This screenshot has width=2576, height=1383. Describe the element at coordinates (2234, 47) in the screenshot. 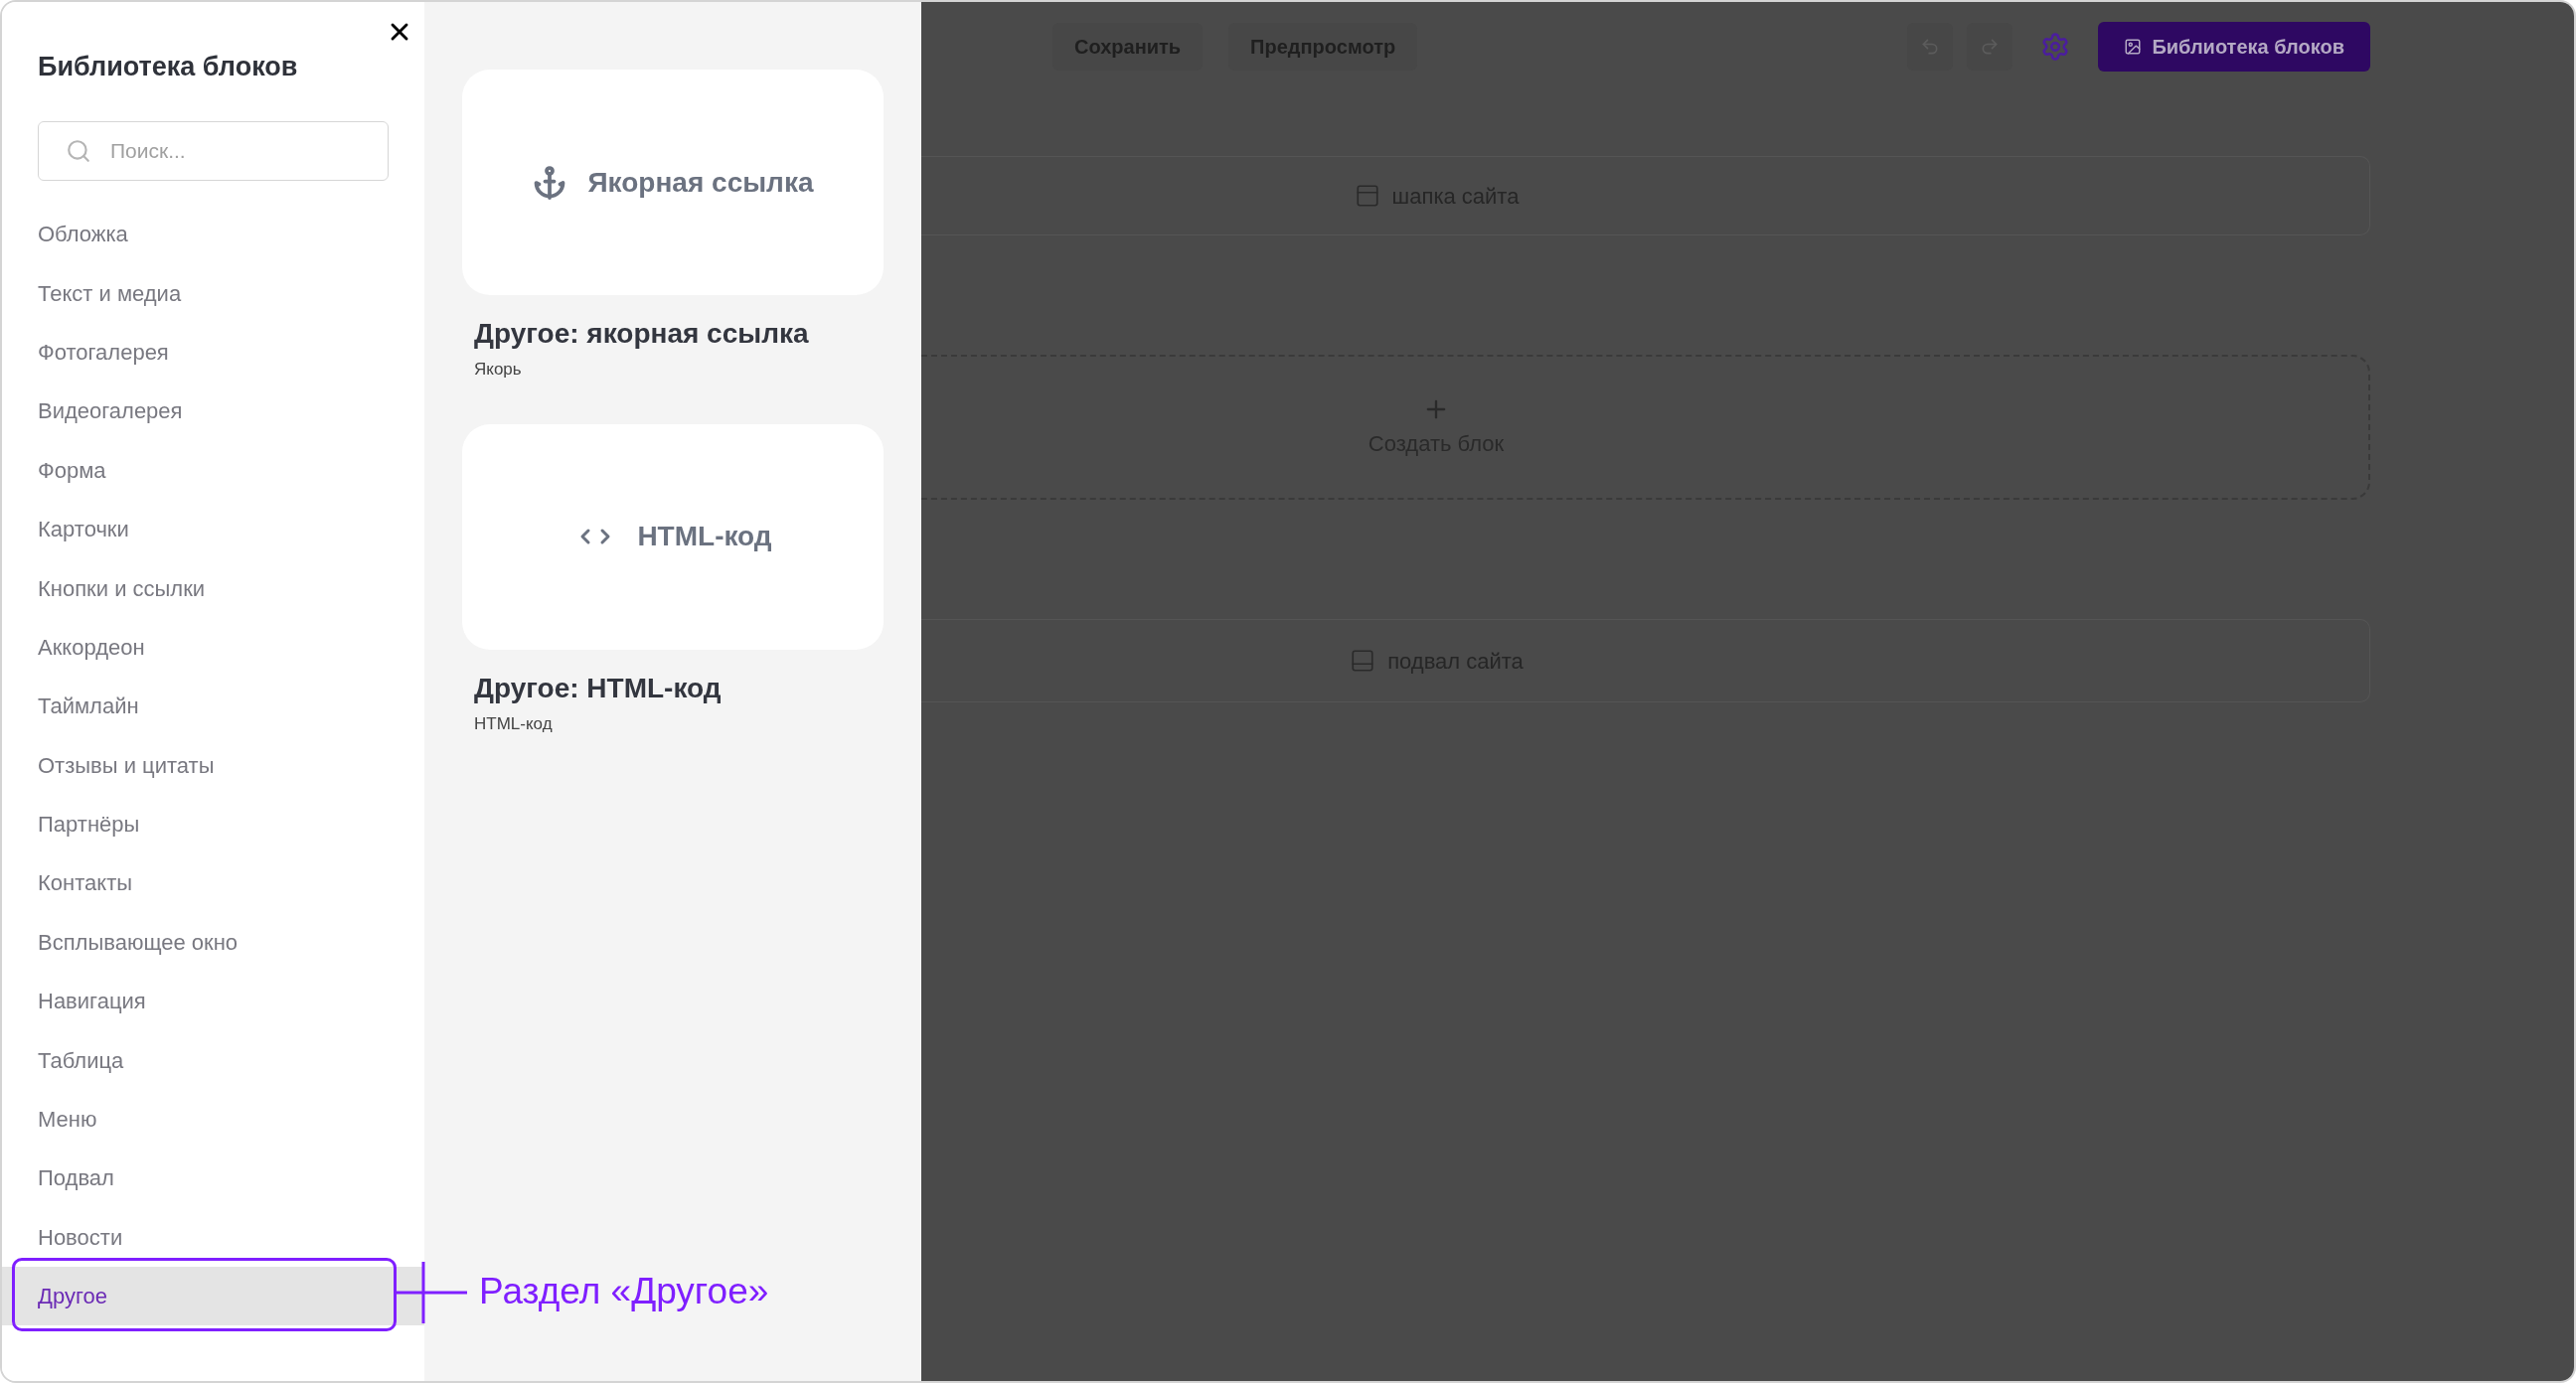

I see `block-library-button: Библиотека блоков` at that location.